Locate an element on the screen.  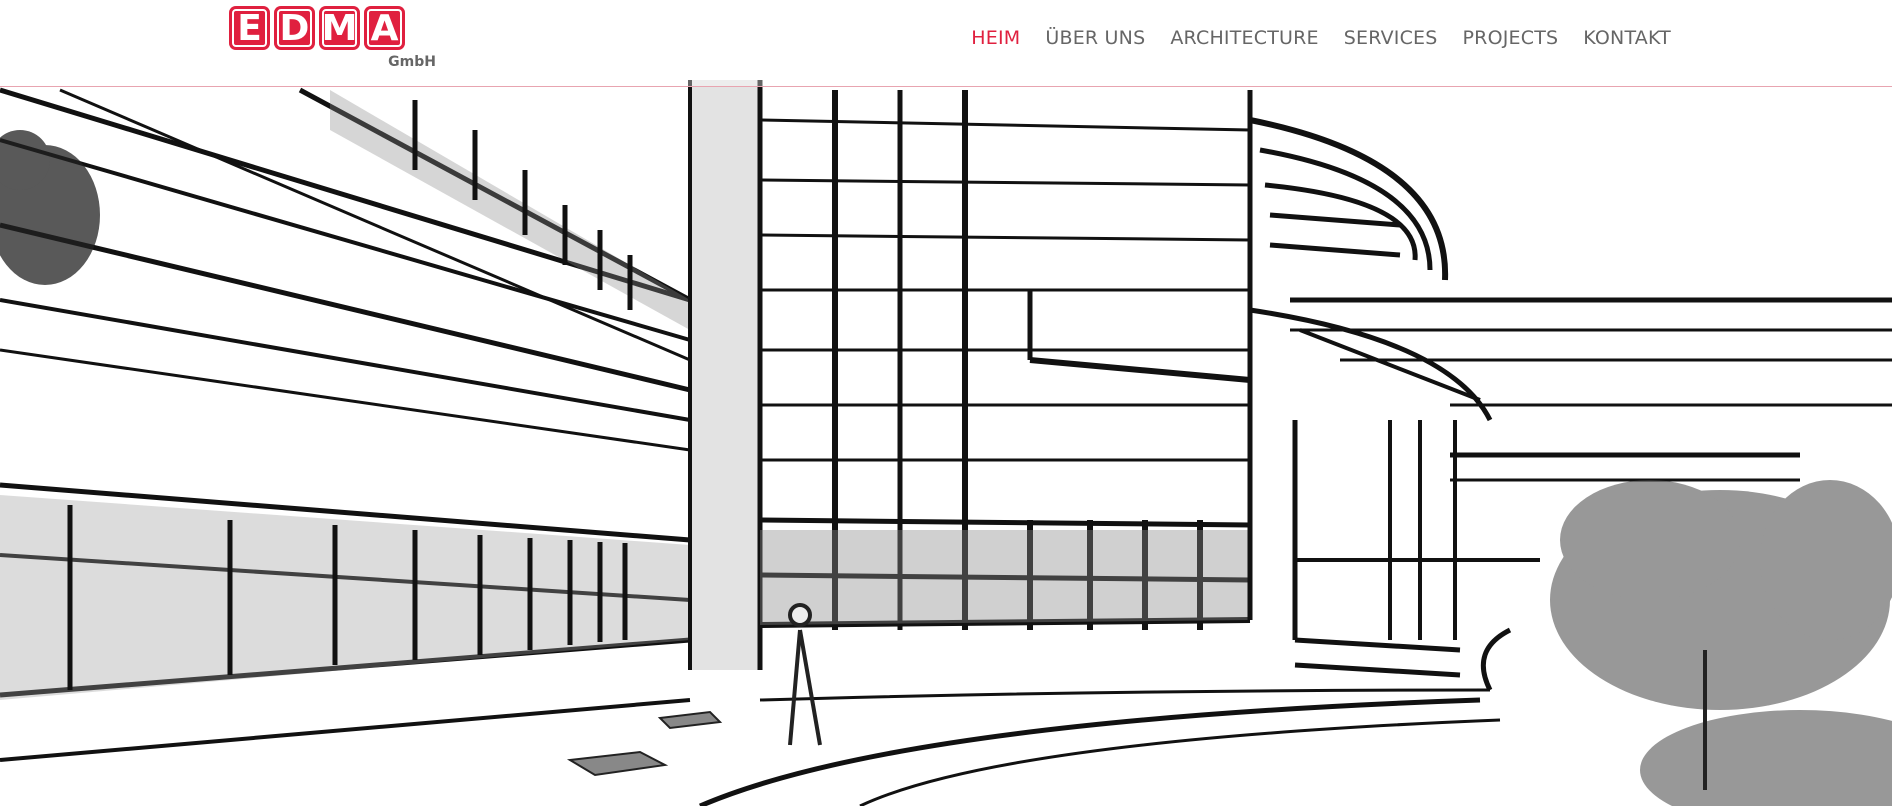
logo-letters: E D M A is located at coordinates (334, 28).